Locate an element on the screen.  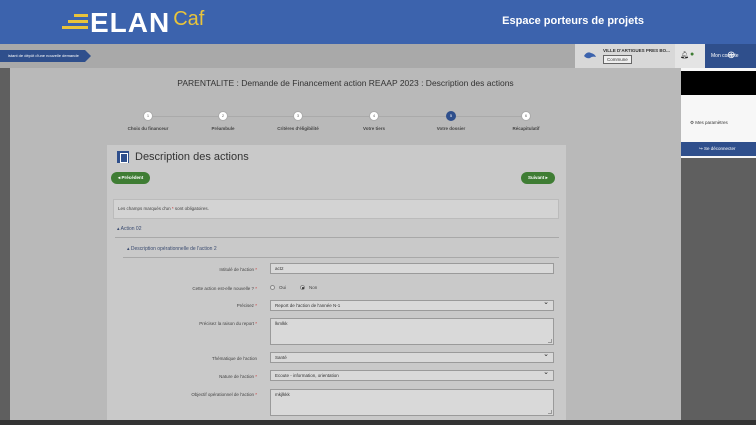
logo-stripes-icon is located at coordinates (75, 23).